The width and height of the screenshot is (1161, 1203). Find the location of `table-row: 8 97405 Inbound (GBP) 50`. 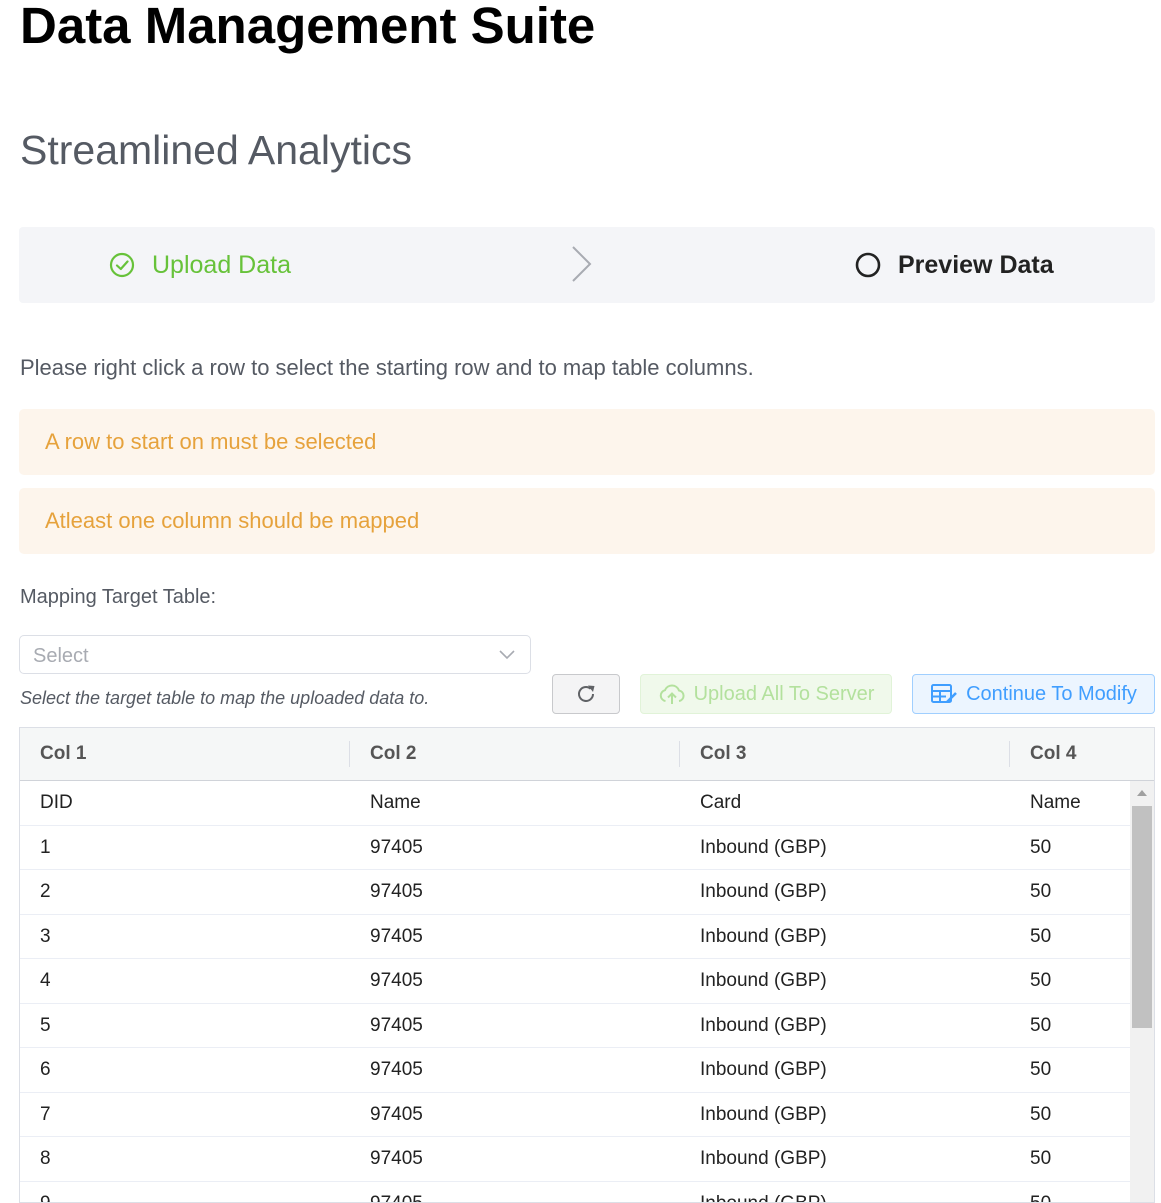

table-row: 8 97405 Inbound (GBP) 50 is located at coordinates (575, 1159).